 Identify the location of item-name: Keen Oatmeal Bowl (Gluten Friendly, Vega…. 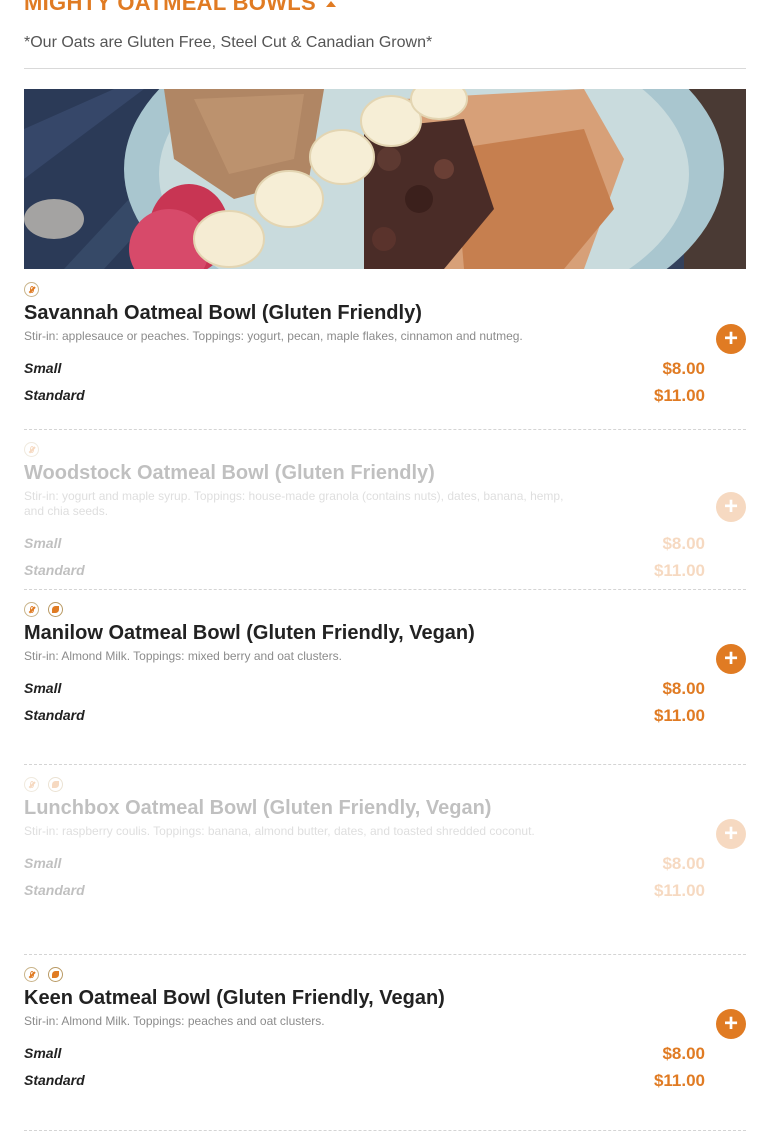
(234, 998).